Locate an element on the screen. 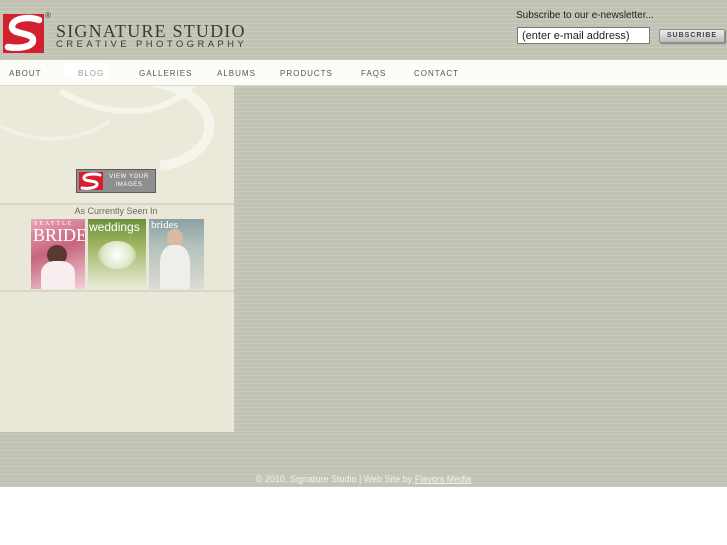 The width and height of the screenshot is (727, 545). view-your-images-button: VIEW YOUR IMAGES is located at coordinates (116, 181).